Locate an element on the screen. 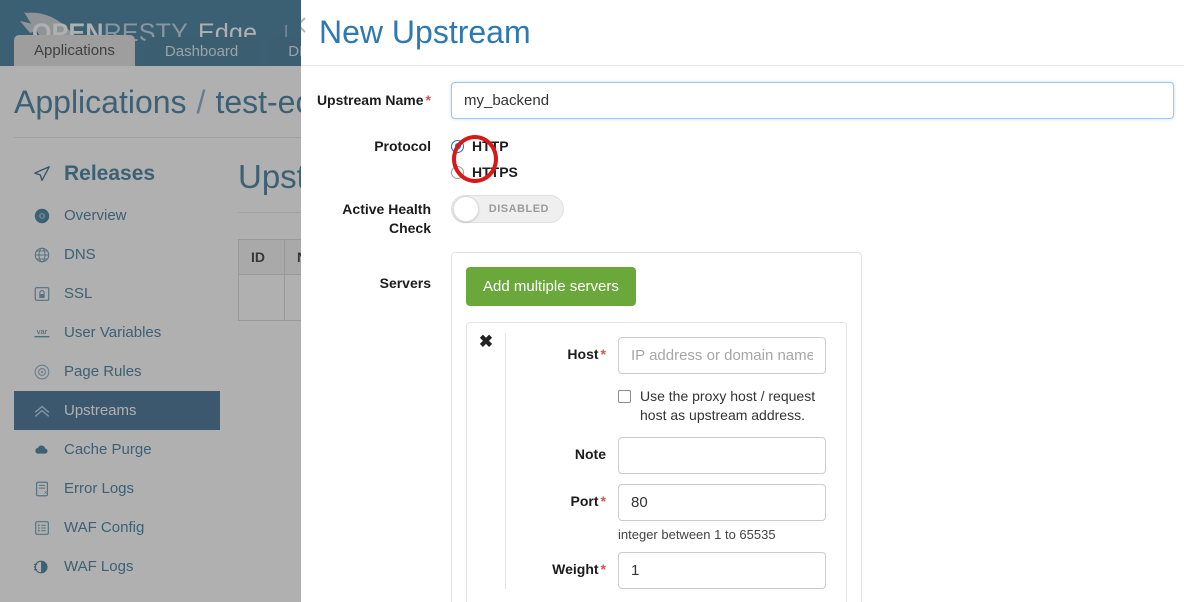 Image resolution: width=1184 pixels, height=602 pixels. upstream-name-label-text: Upstream Name is located at coordinates (370, 100).